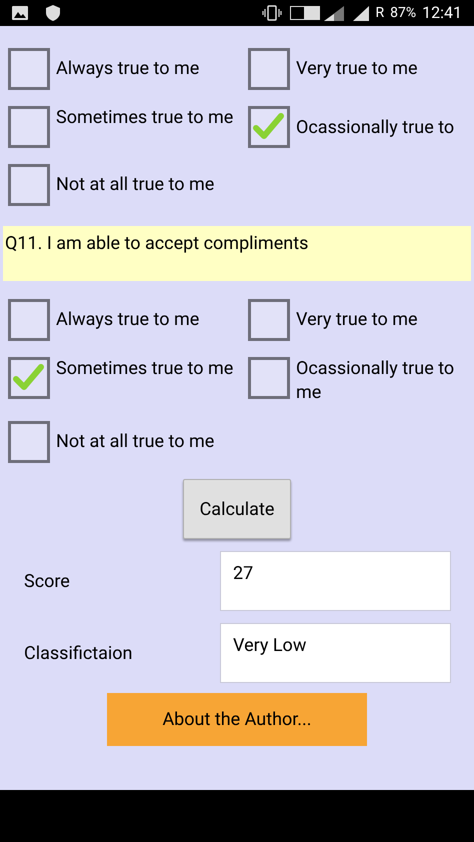 The width and height of the screenshot is (474, 842). What do you see at coordinates (335, 653) in the screenshot?
I see `output-field: Very Low` at bounding box center [335, 653].